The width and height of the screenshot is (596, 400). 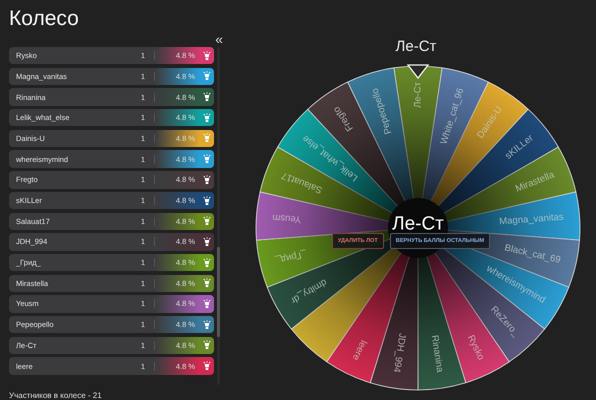 What do you see at coordinates (219, 39) in the screenshot?
I see `collapse-button: «` at bounding box center [219, 39].